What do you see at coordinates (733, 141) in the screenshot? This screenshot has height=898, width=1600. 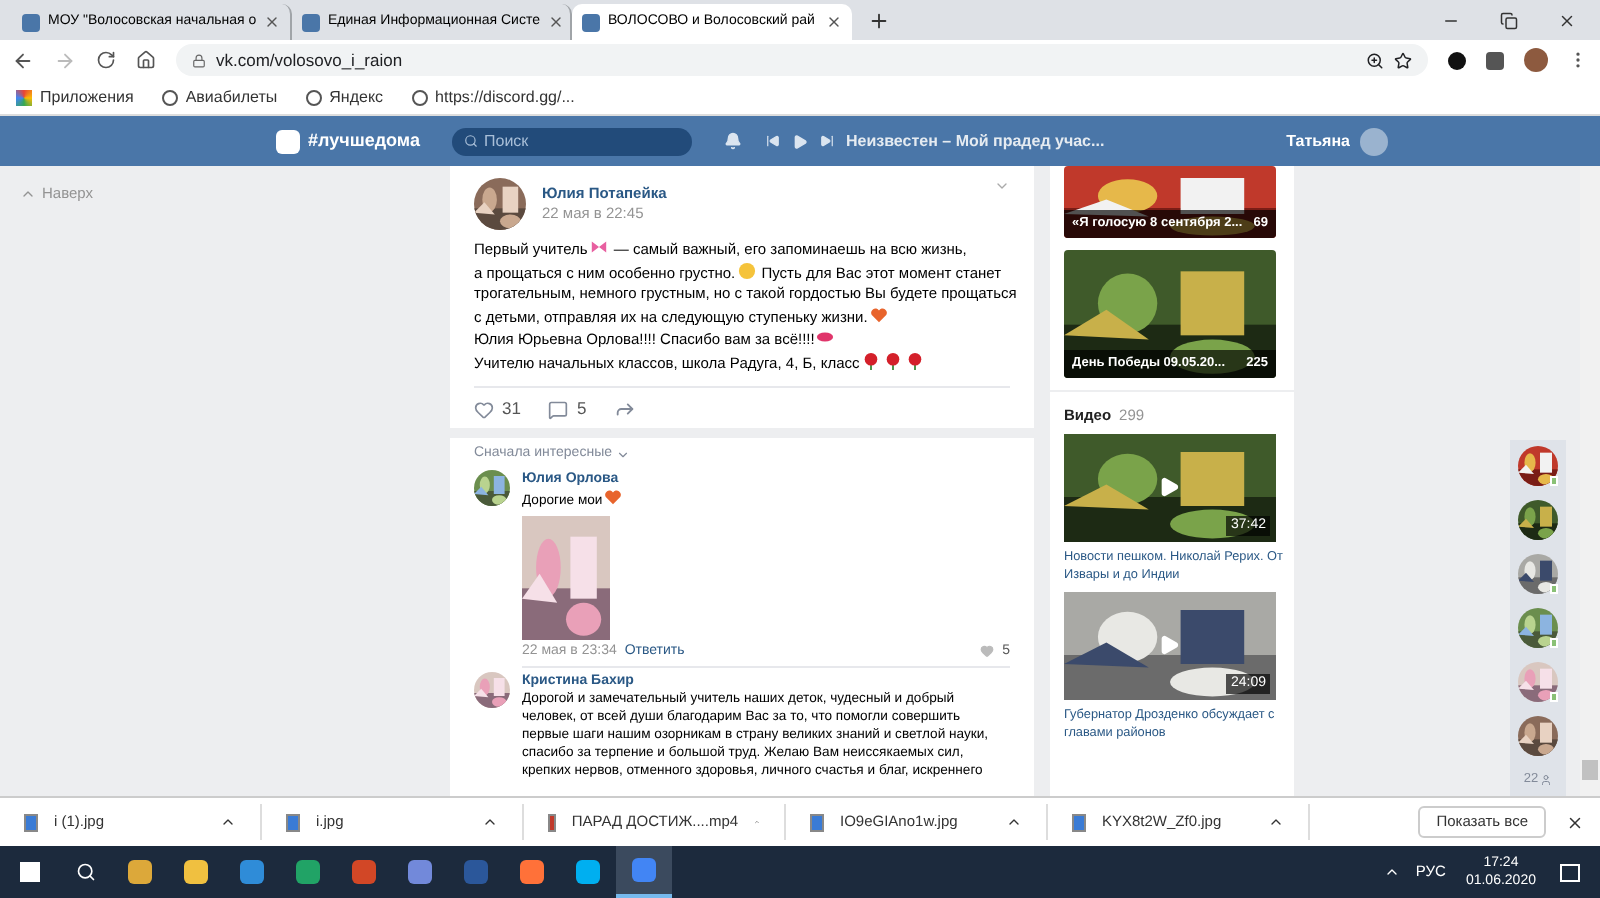 I see `bell-icon` at bounding box center [733, 141].